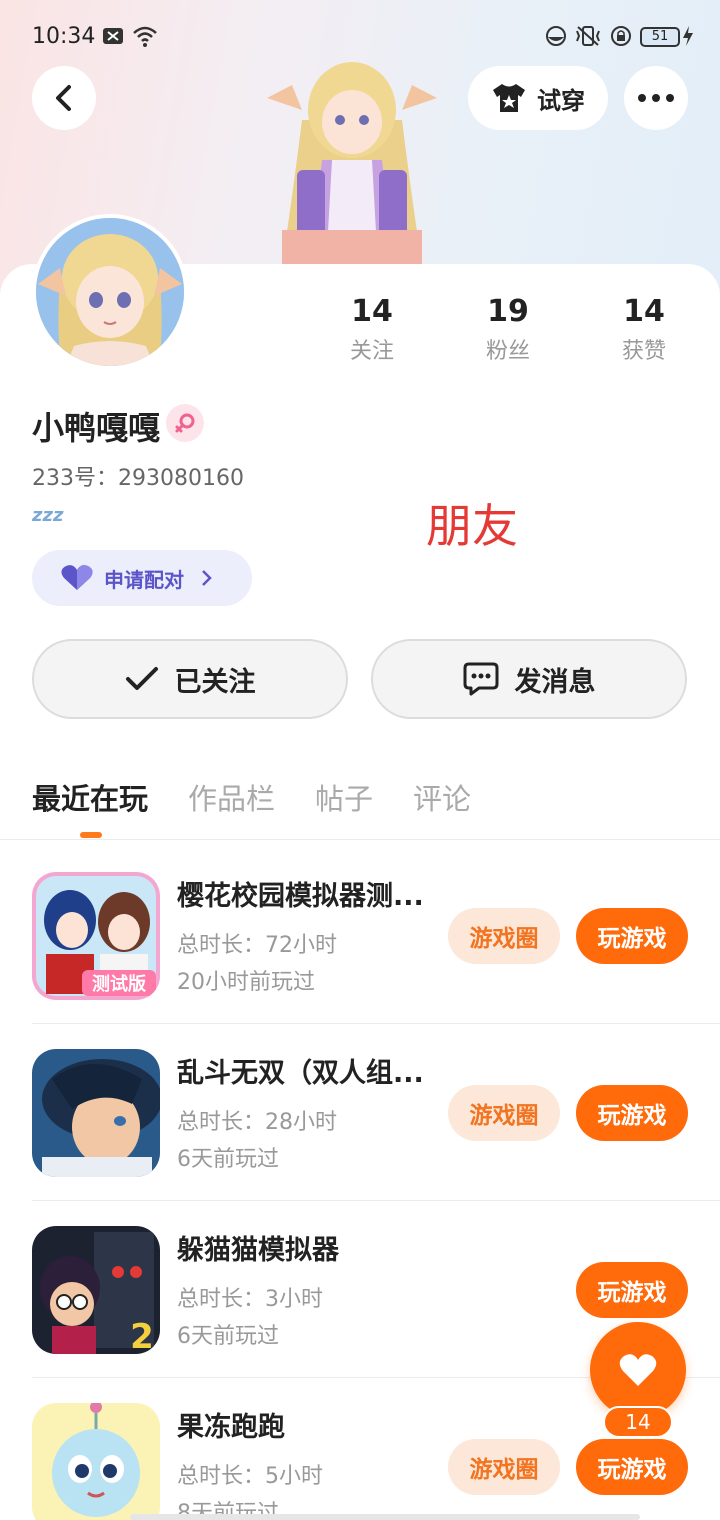 The width and height of the screenshot is (720, 1520). I want to click on gender-badge, so click(185, 423).